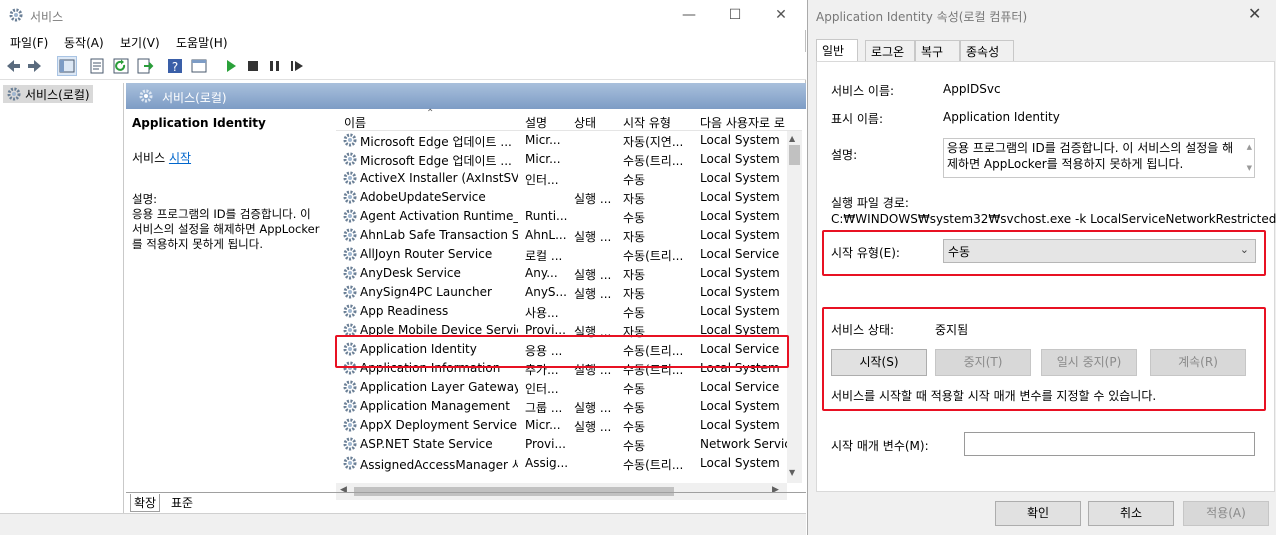 This screenshot has width=1276, height=535. I want to click on stop-button: 중지(T), so click(983, 362).